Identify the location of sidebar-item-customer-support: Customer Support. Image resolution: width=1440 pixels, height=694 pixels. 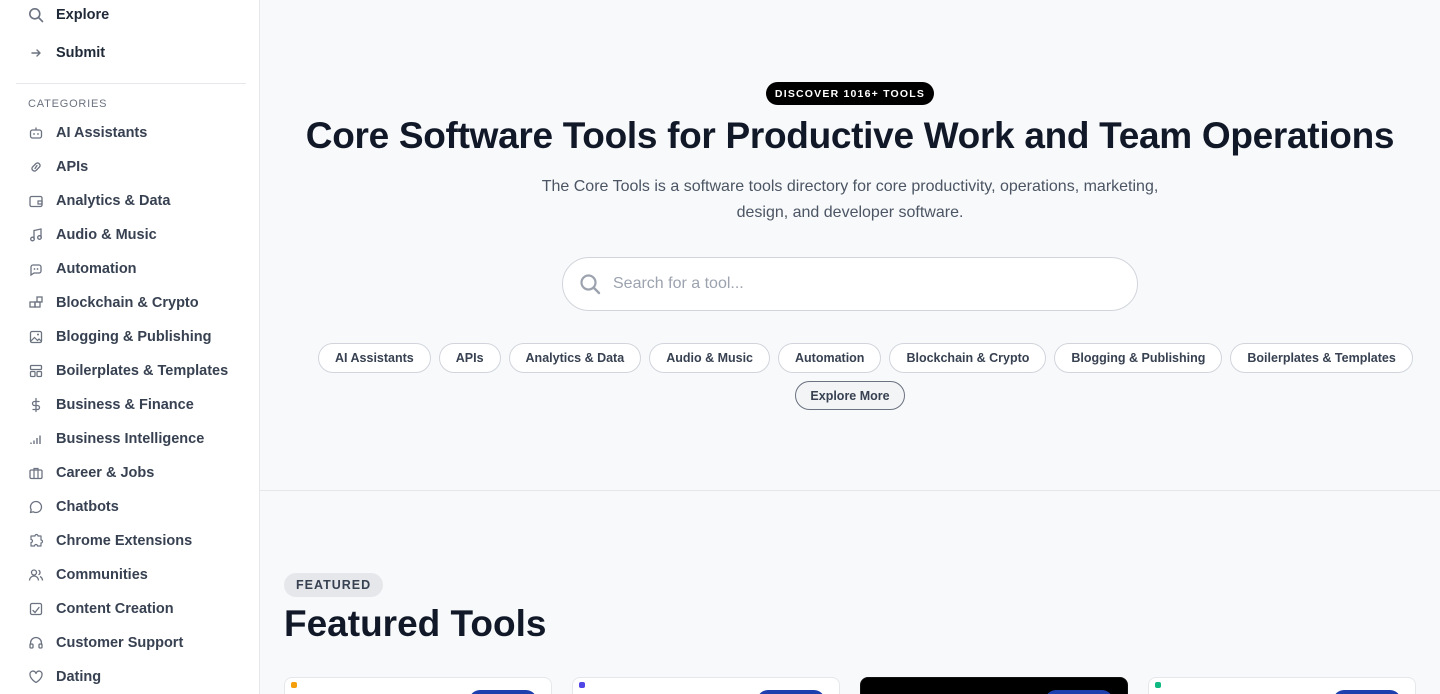
(105, 643).